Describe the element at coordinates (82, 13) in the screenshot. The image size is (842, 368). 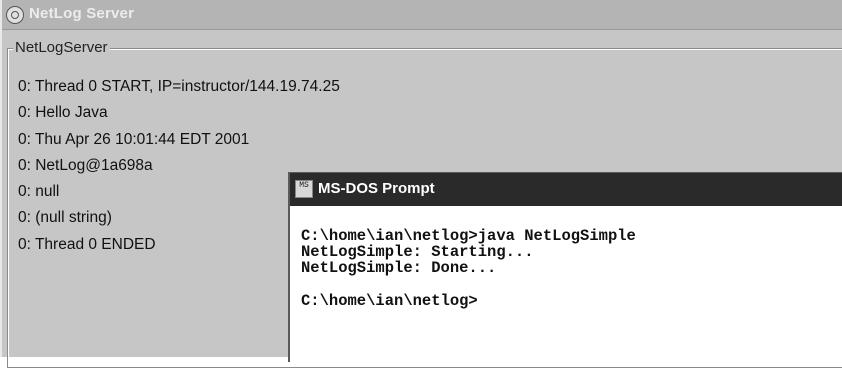
I see `window-title: NetLog Server` at that location.